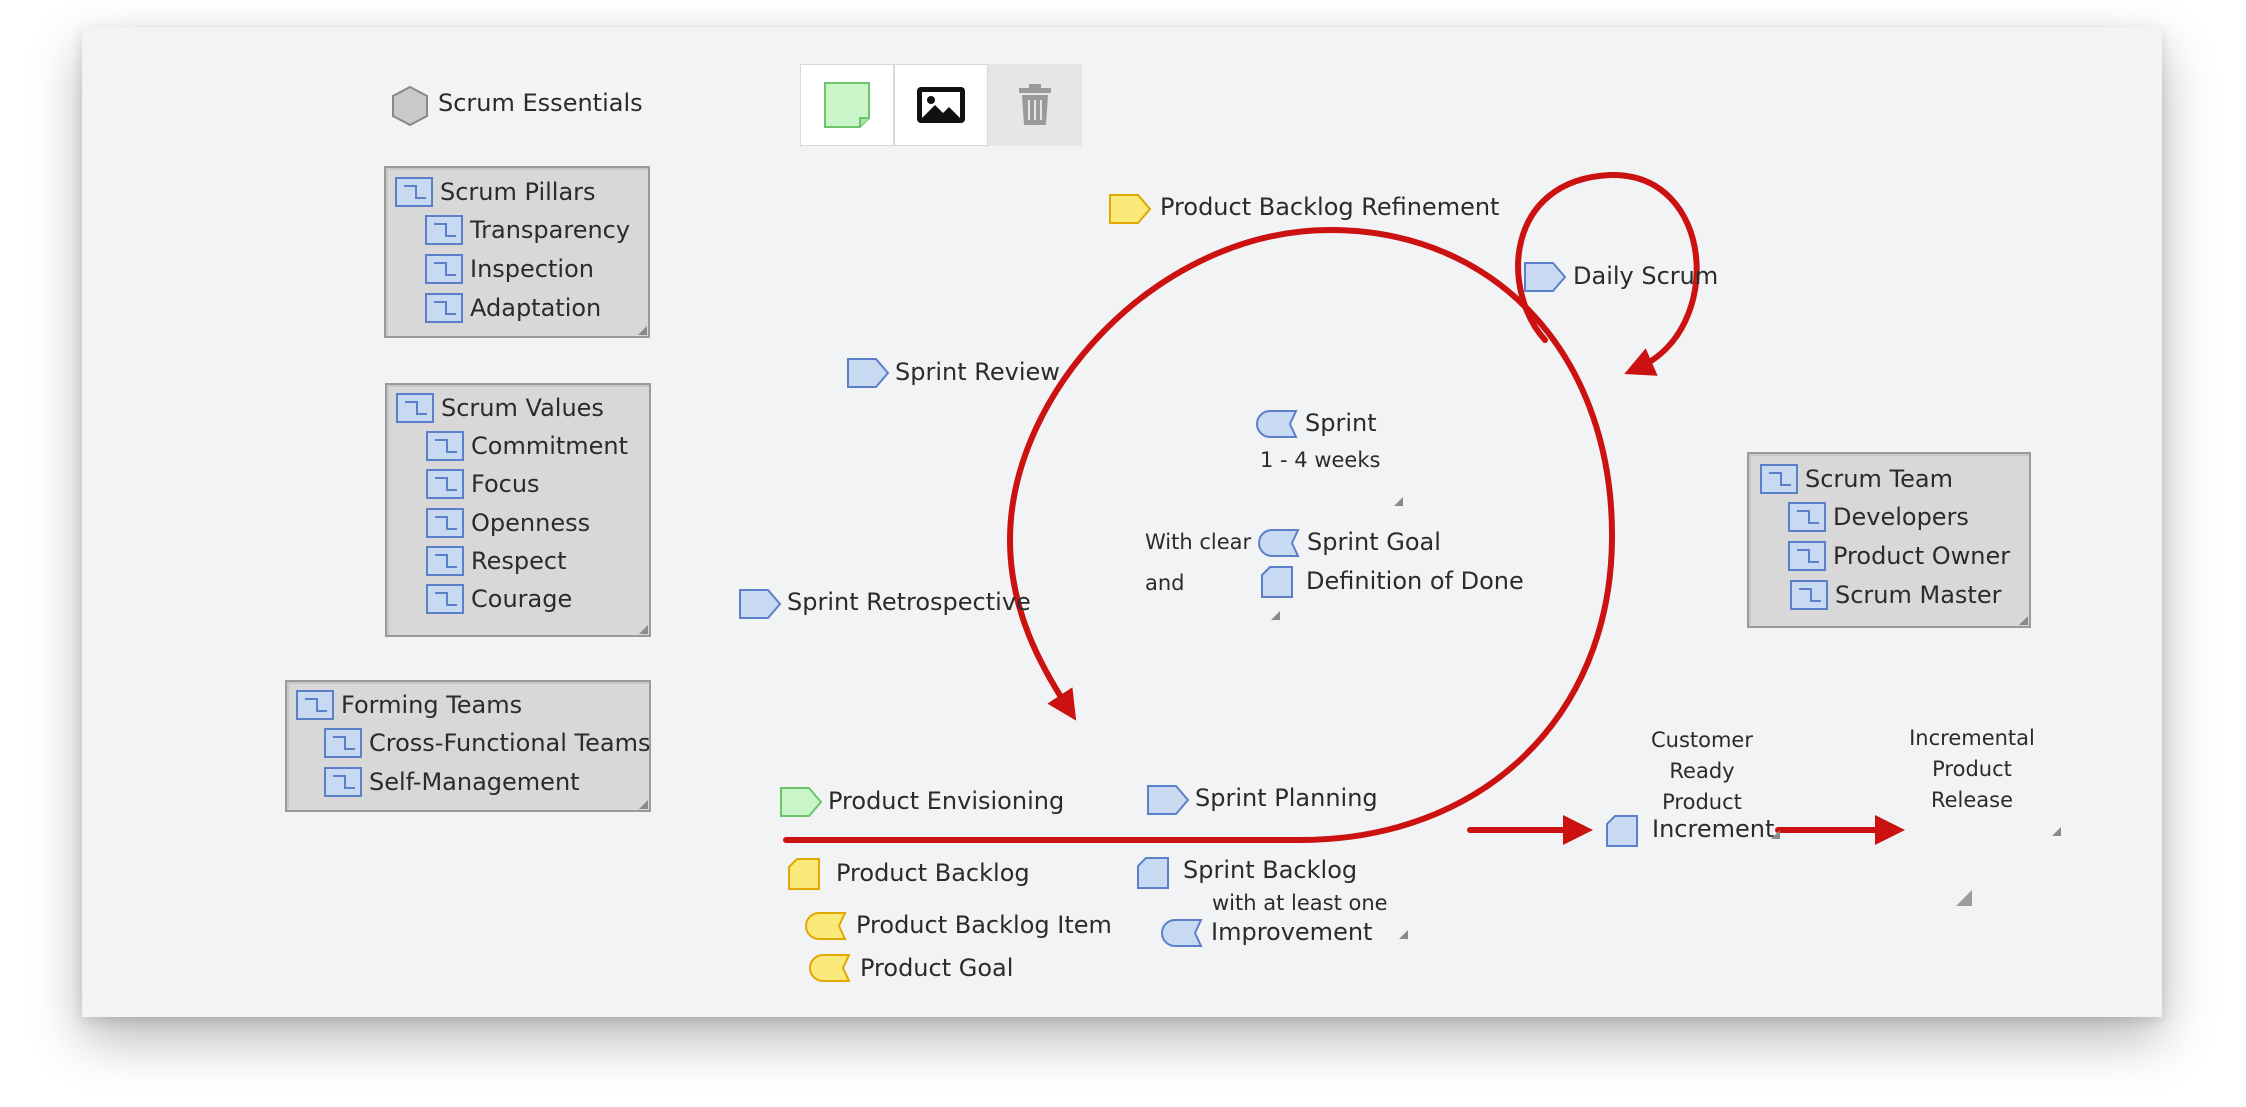 The image size is (2246, 1107). I want to click on group-header: Scrum Team, so click(1856, 479).